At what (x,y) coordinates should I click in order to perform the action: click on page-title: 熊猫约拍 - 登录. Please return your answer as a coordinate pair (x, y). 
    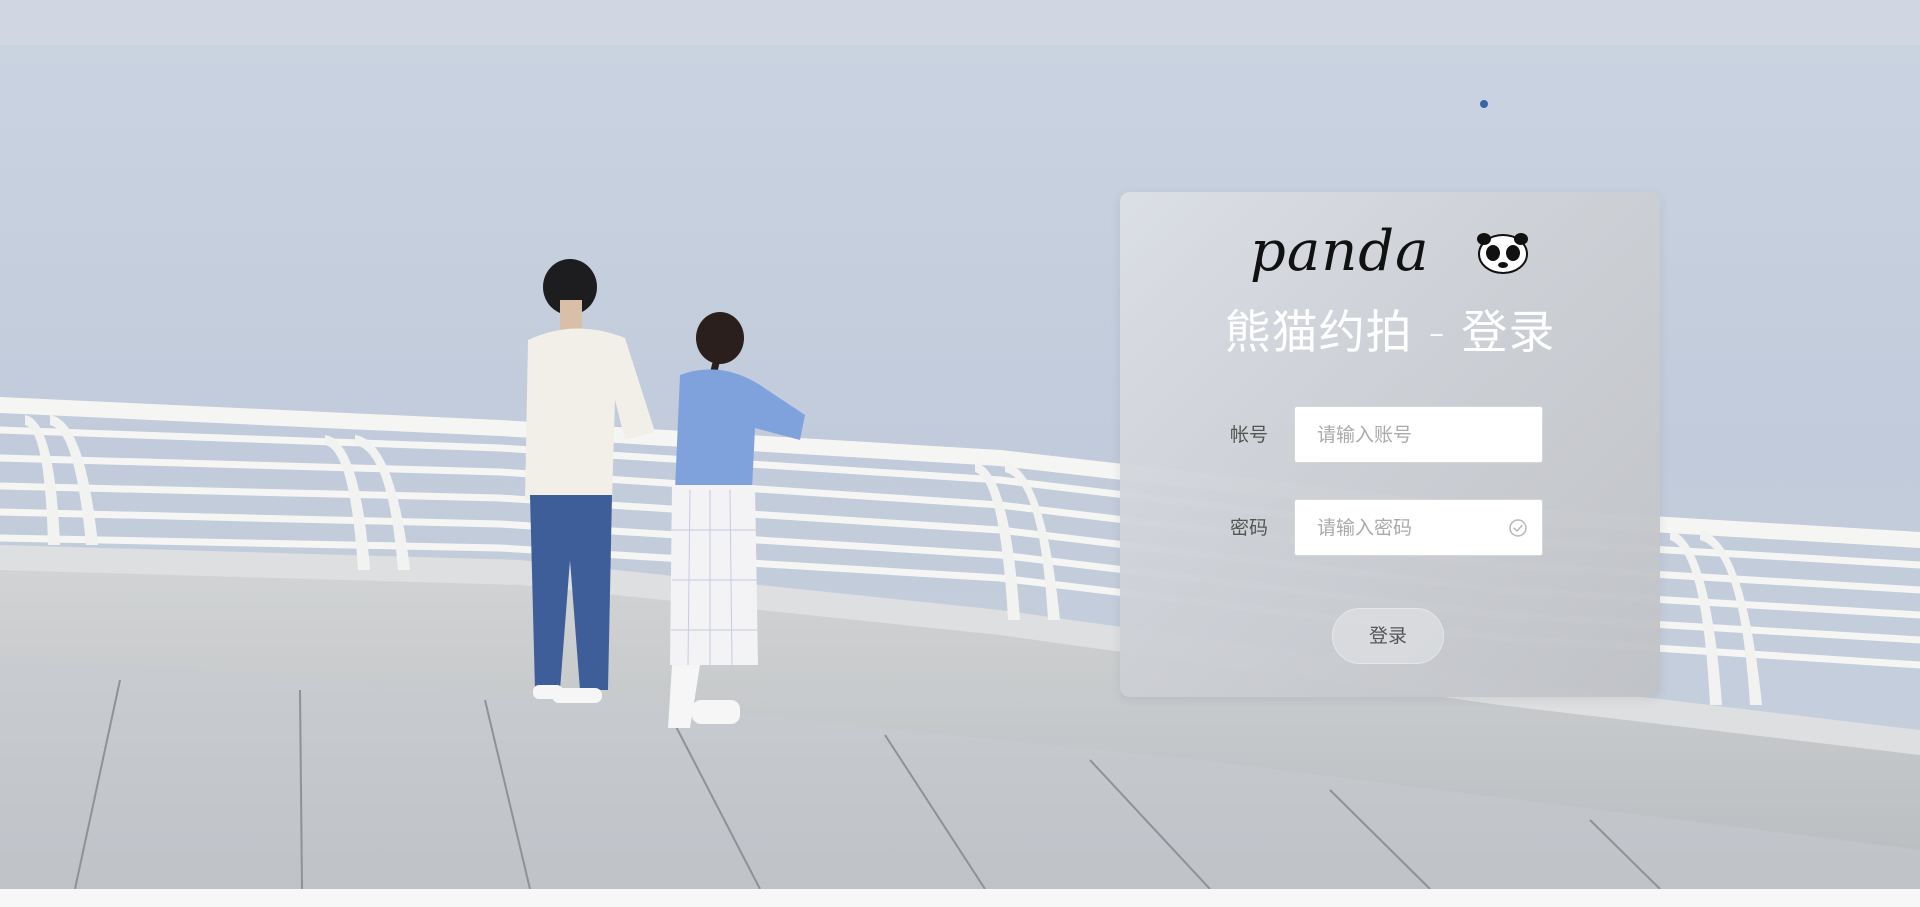
    Looking at the image, I should click on (1390, 332).